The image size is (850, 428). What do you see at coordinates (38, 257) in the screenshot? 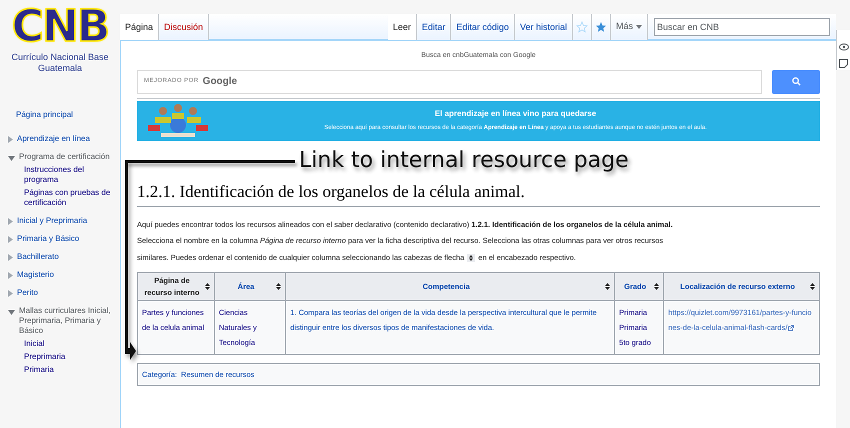
I see `sidebar-section-link: Bachillerato` at bounding box center [38, 257].